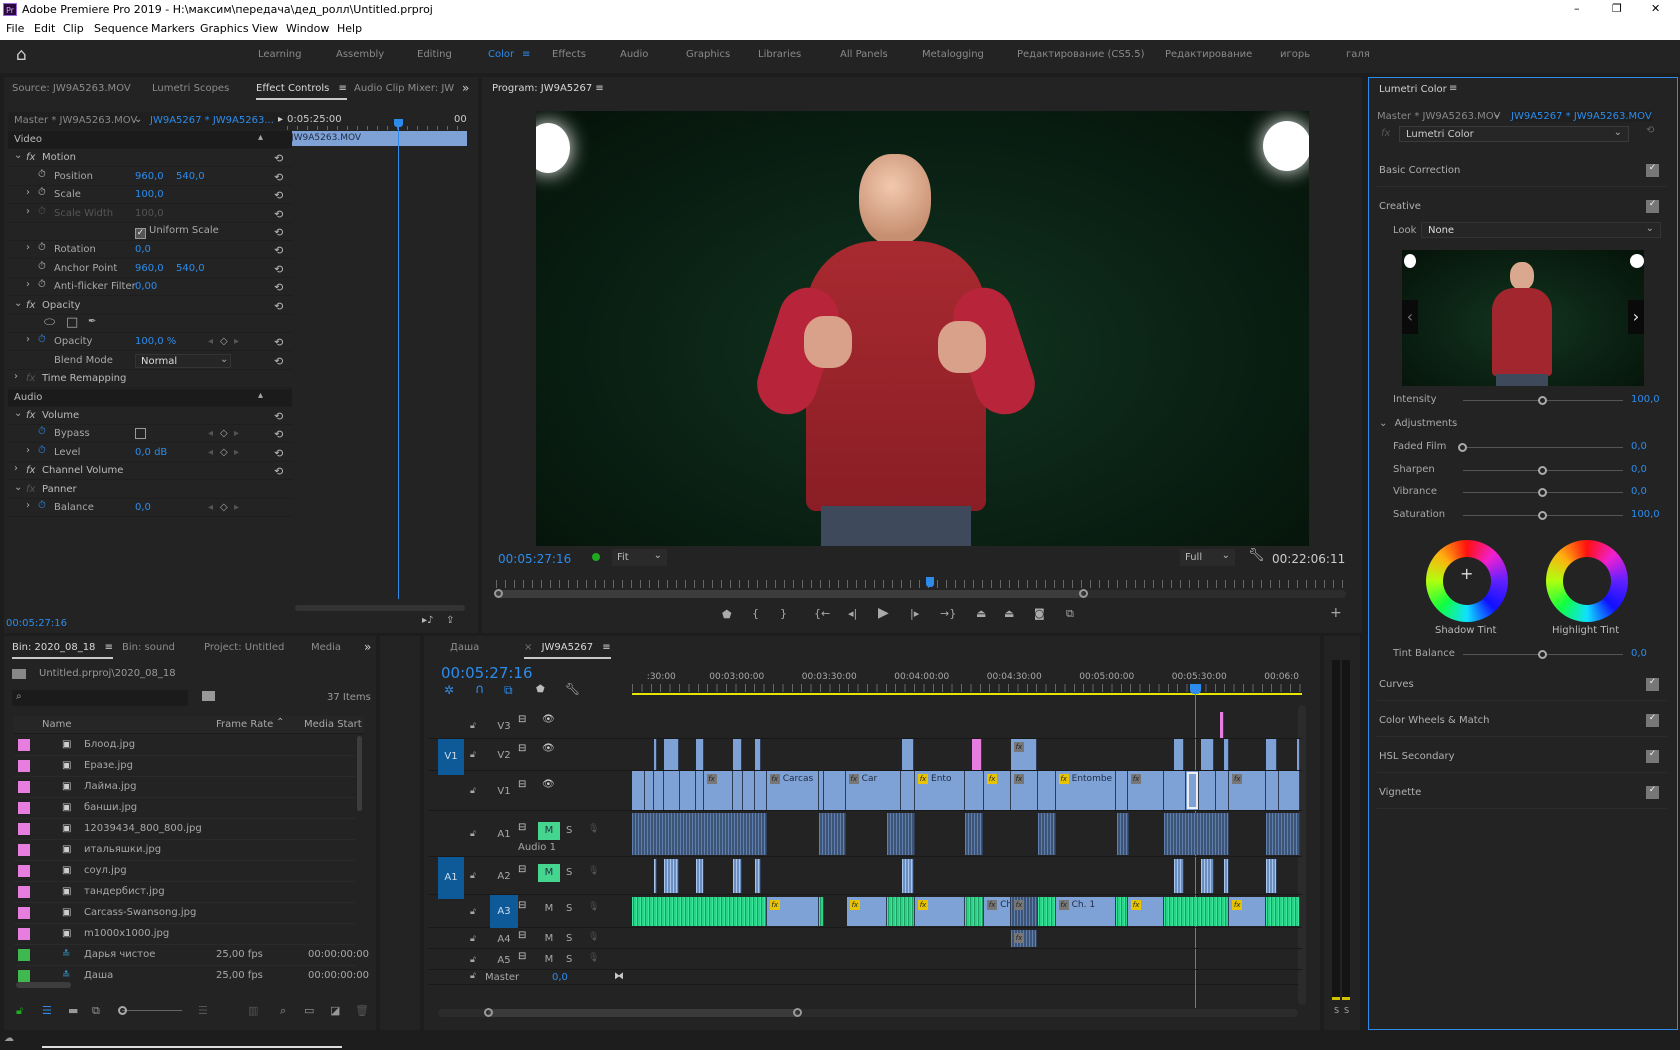 The image size is (1680, 1050). Describe the element at coordinates (236, 341) in the screenshot. I see `next-keyframe-icon: ▸` at that location.